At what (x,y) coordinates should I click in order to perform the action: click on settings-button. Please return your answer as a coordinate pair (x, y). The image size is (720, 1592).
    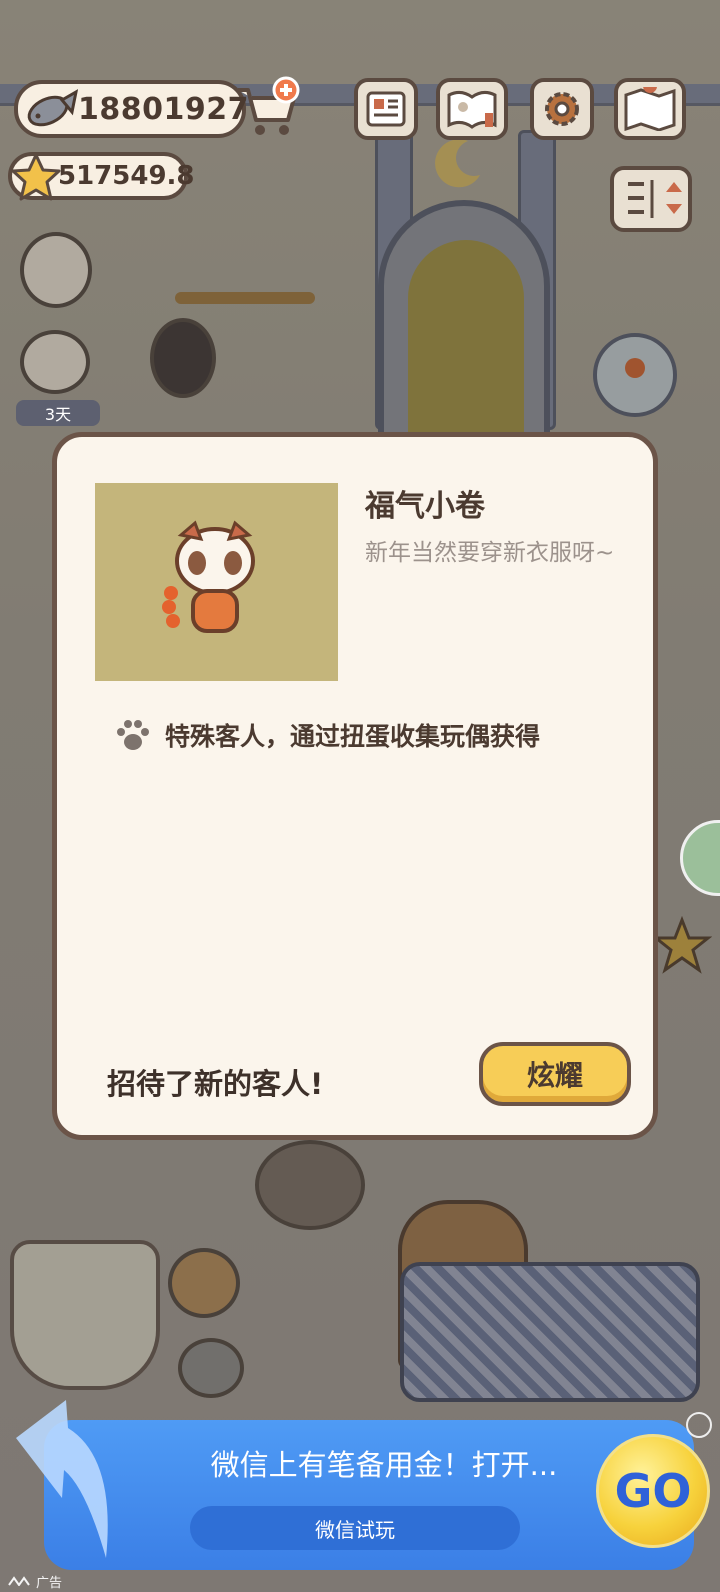
    Looking at the image, I should click on (562, 109).